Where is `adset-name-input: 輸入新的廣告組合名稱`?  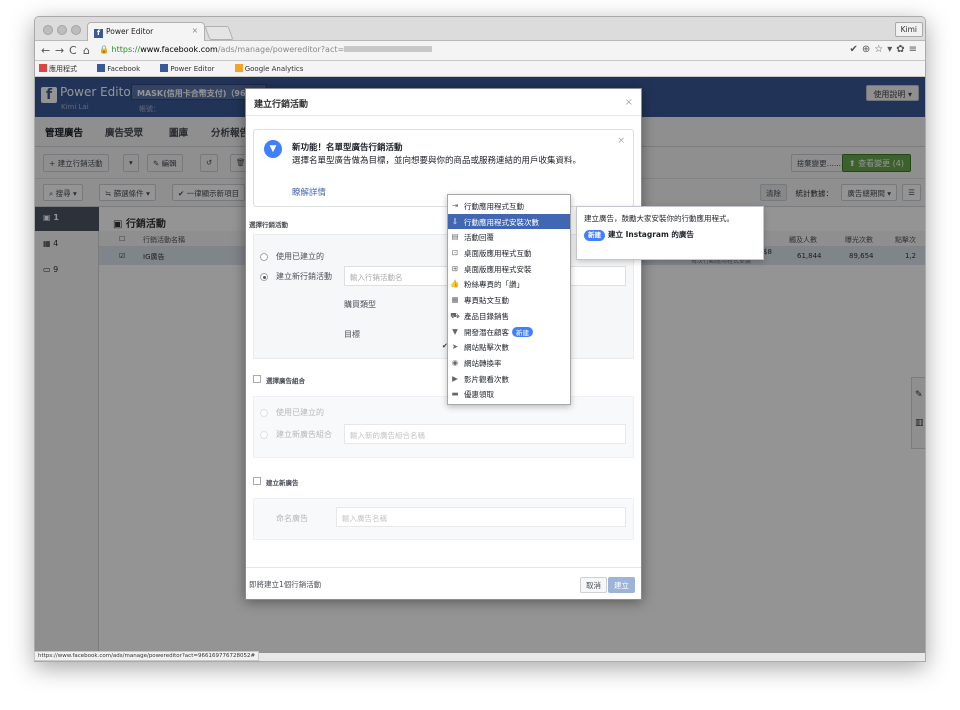 adset-name-input: 輸入新的廣告組合名稱 is located at coordinates (485, 434).